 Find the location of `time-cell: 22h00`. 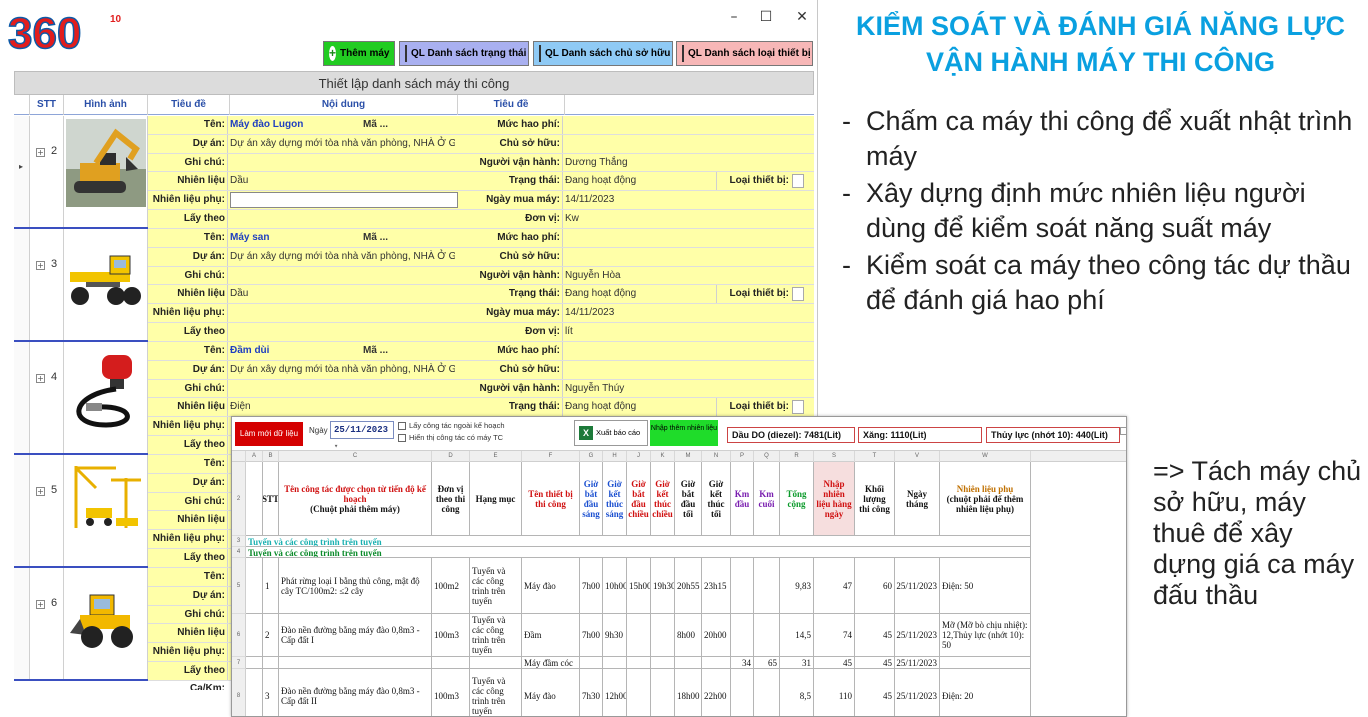

time-cell: 22h00 is located at coordinates (716, 692).